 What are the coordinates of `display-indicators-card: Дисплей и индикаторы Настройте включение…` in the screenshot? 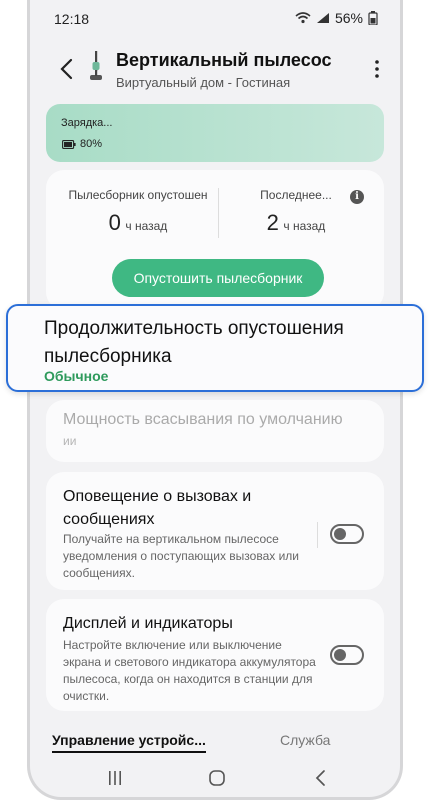 It's located at (215, 655).